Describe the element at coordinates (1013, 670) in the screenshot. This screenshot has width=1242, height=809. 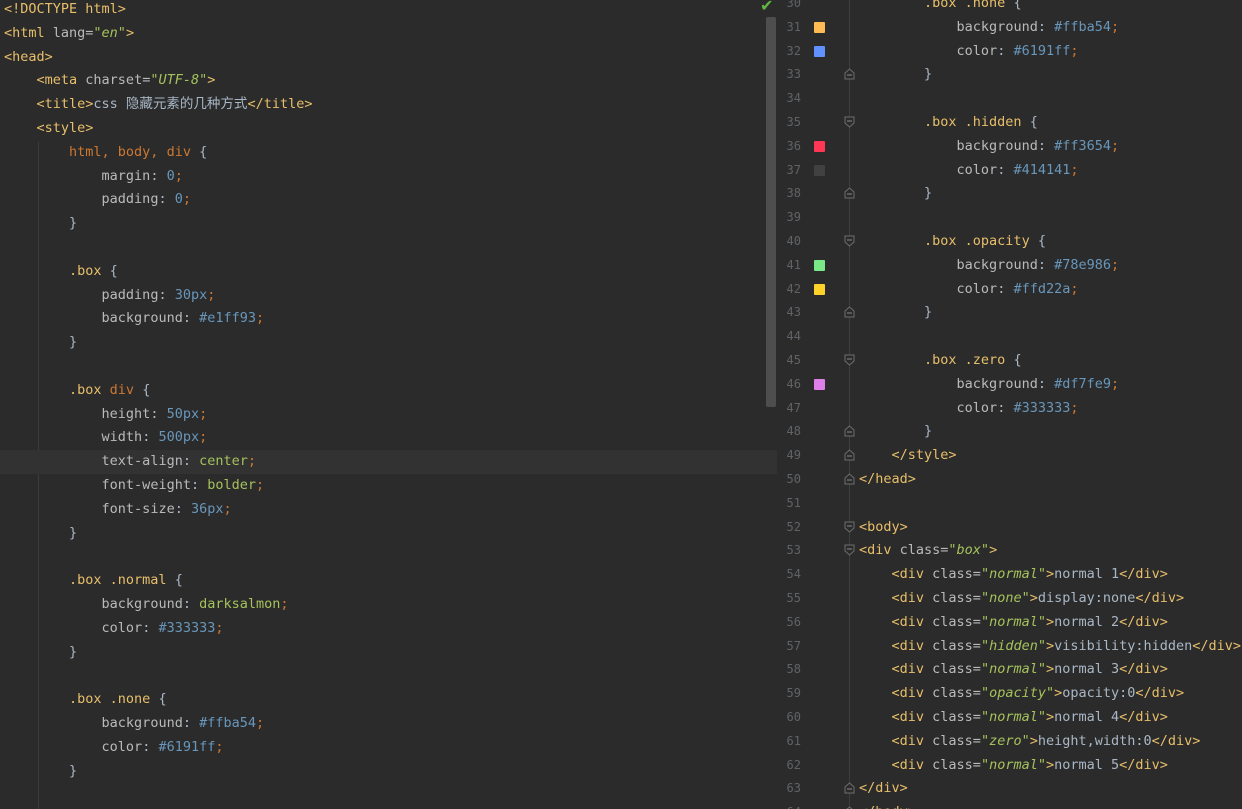
I see `code-text: <div class="normal">normal 3</div>` at that location.